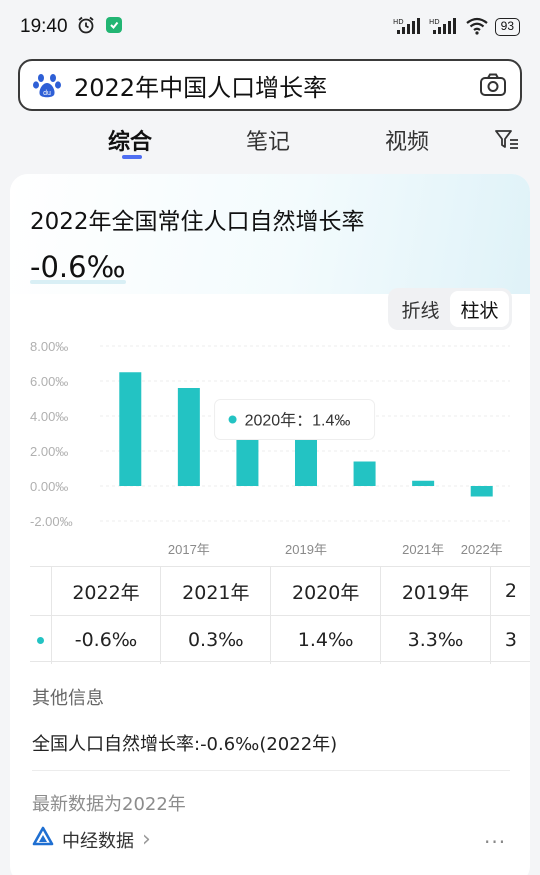  Describe the element at coordinates (47, 93) in the screenshot. I see `svg-text: du` at that location.